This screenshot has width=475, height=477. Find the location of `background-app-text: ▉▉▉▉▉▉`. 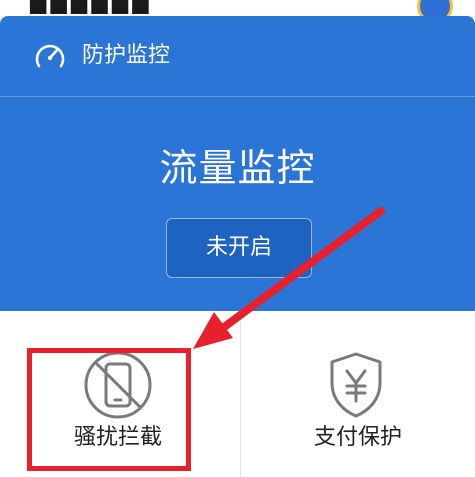

background-app-text: ▉▉▉▉▉▉ is located at coordinates (91, 7).